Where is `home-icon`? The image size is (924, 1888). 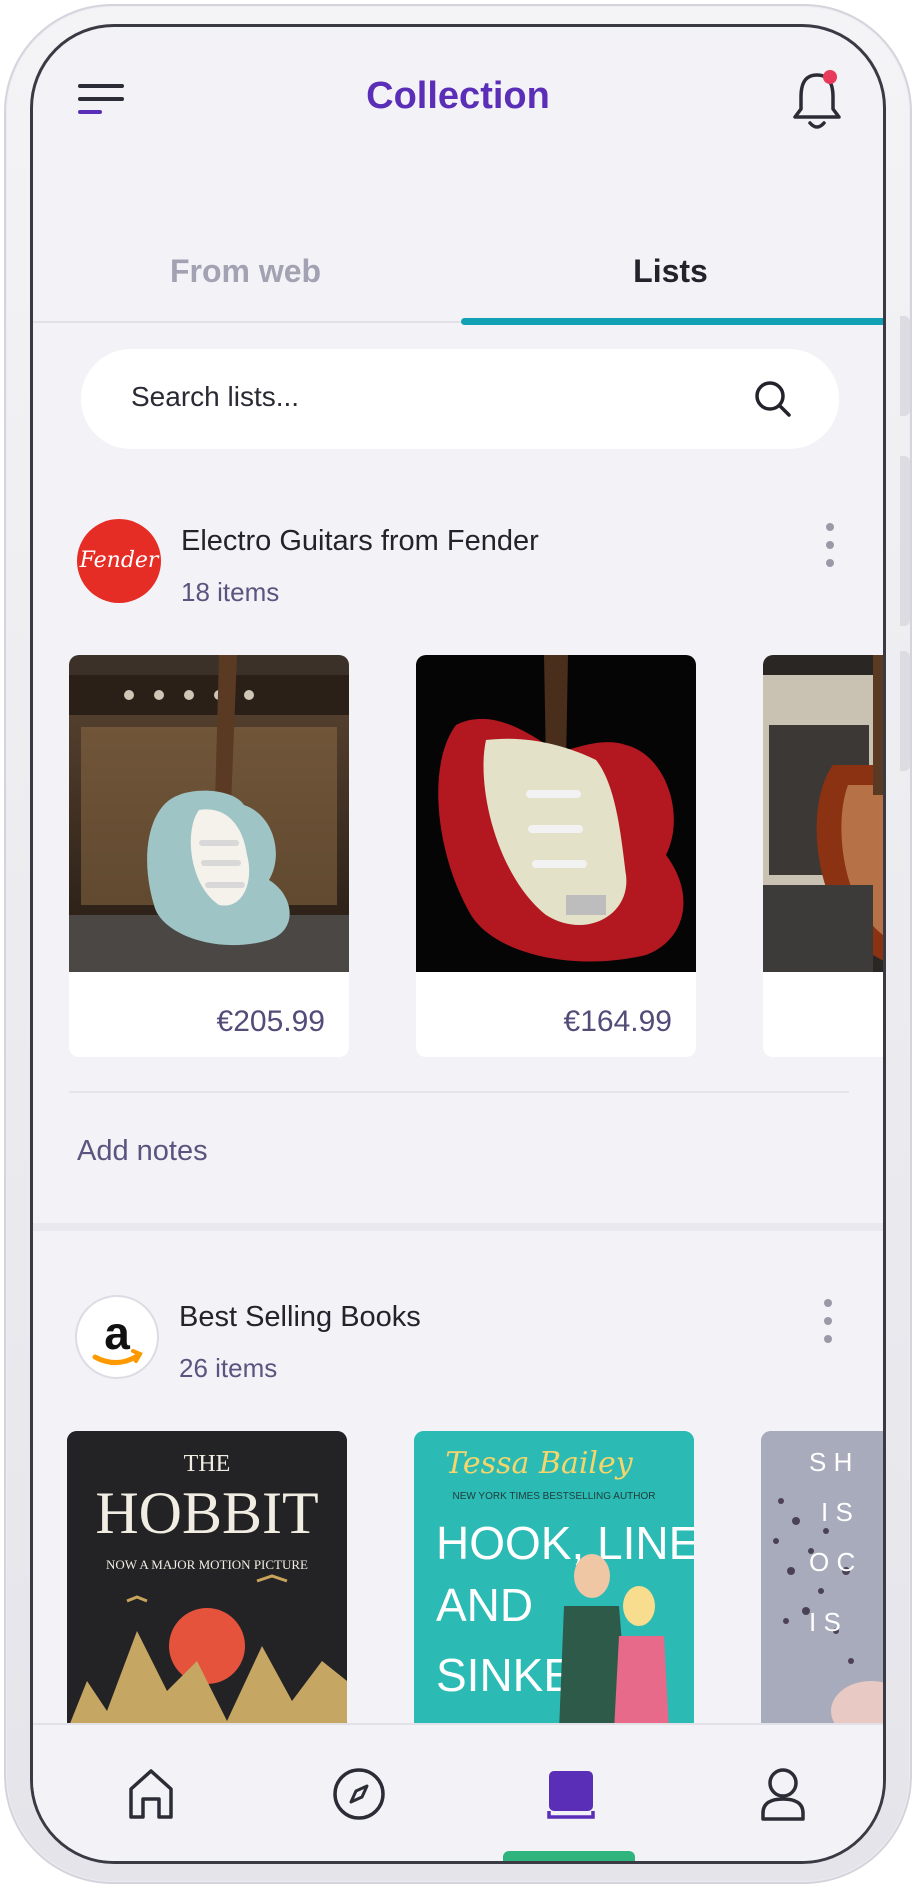
home-icon is located at coordinates (151, 1794).